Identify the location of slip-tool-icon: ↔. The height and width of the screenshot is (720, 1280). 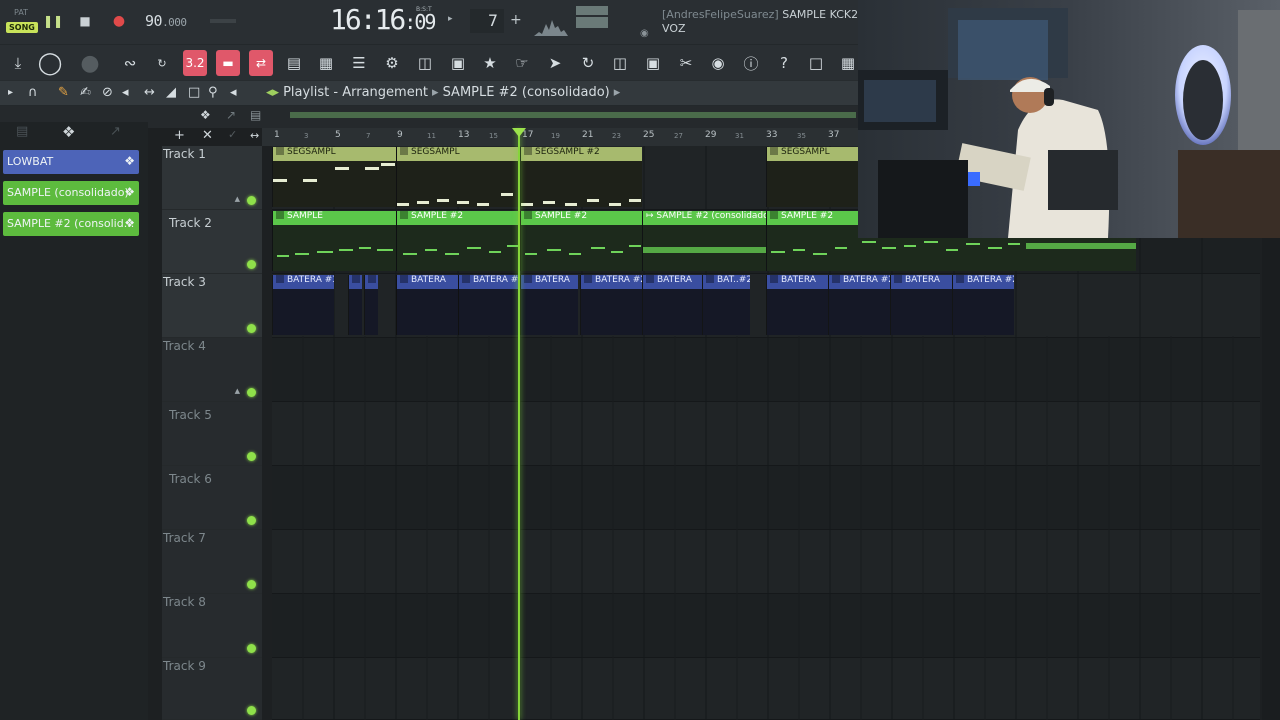
(149, 92).